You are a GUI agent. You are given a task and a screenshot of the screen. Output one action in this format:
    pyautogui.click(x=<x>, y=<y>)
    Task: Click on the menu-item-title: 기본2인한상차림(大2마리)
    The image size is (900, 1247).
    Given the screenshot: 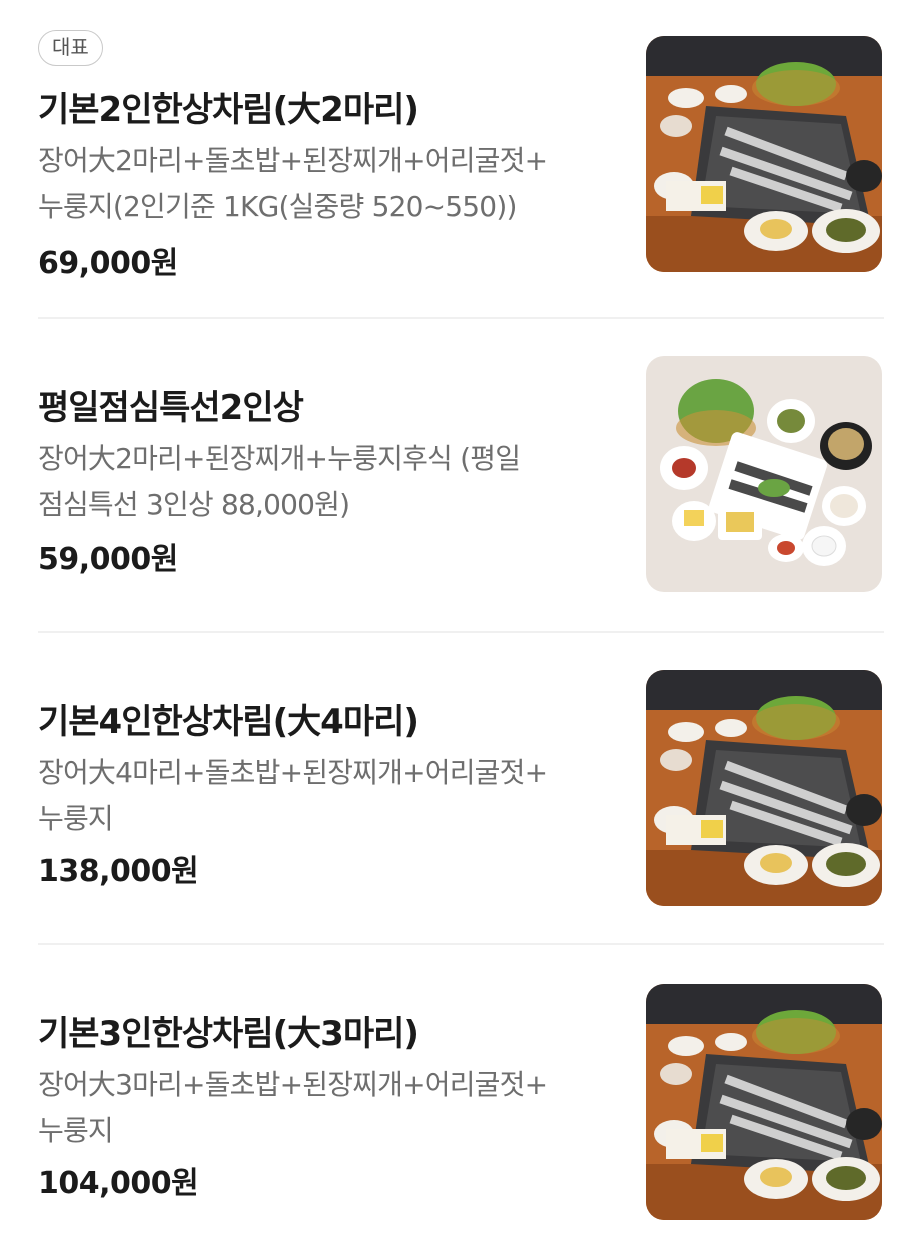 What is the action you would take?
    pyautogui.click(x=228, y=110)
    